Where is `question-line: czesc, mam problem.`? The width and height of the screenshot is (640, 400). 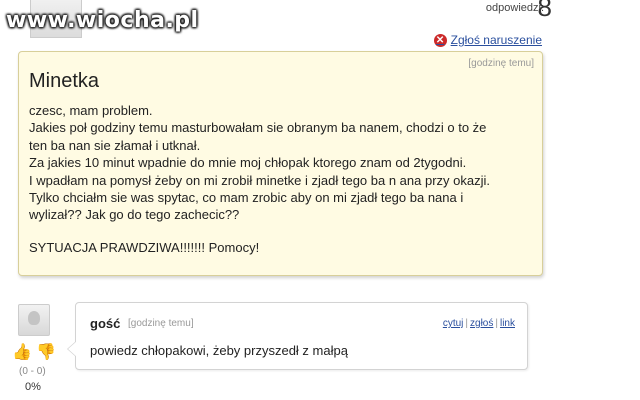
question-line: czesc, mam problem. is located at coordinates (91, 110).